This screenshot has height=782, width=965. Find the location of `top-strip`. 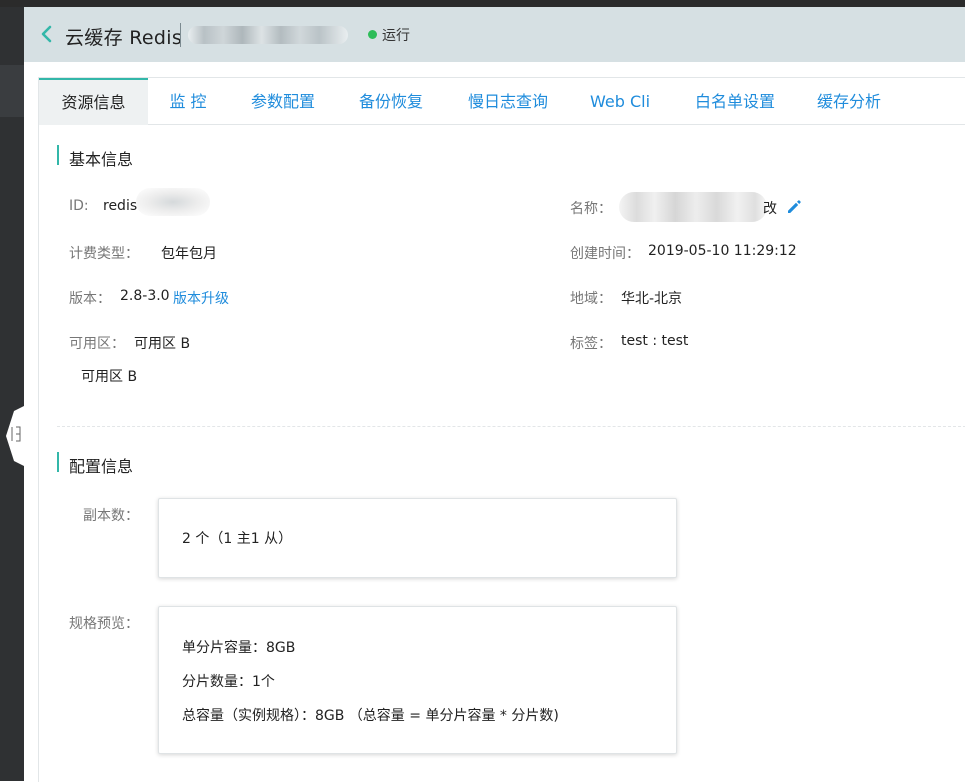

top-strip is located at coordinates (482, 3).